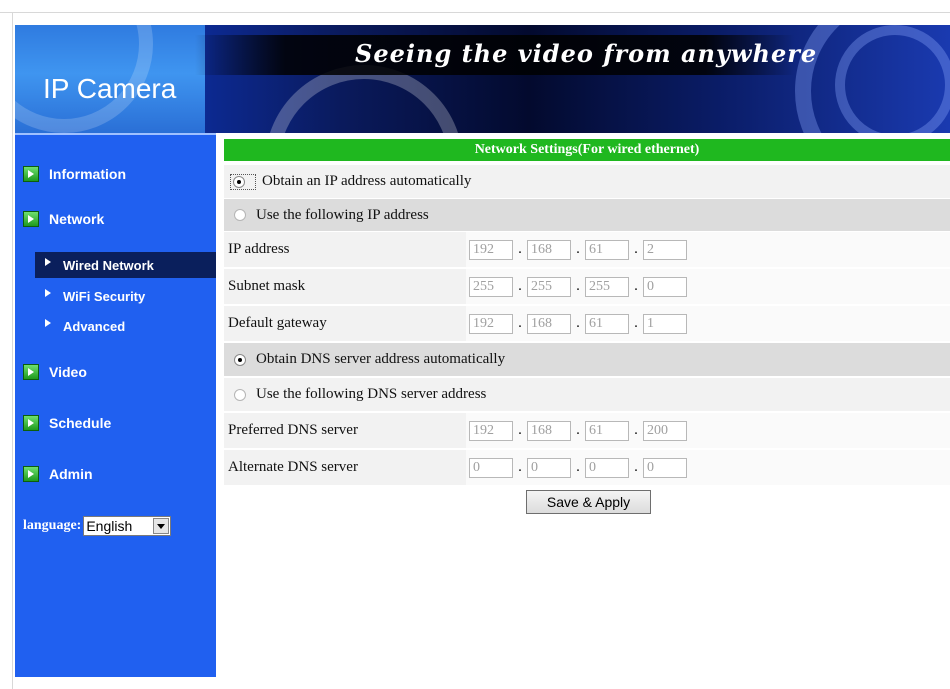 This screenshot has height=689, width=950. Describe the element at coordinates (87, 174) in the screenshot. I see `sidebar-item-label: Information` at that location.